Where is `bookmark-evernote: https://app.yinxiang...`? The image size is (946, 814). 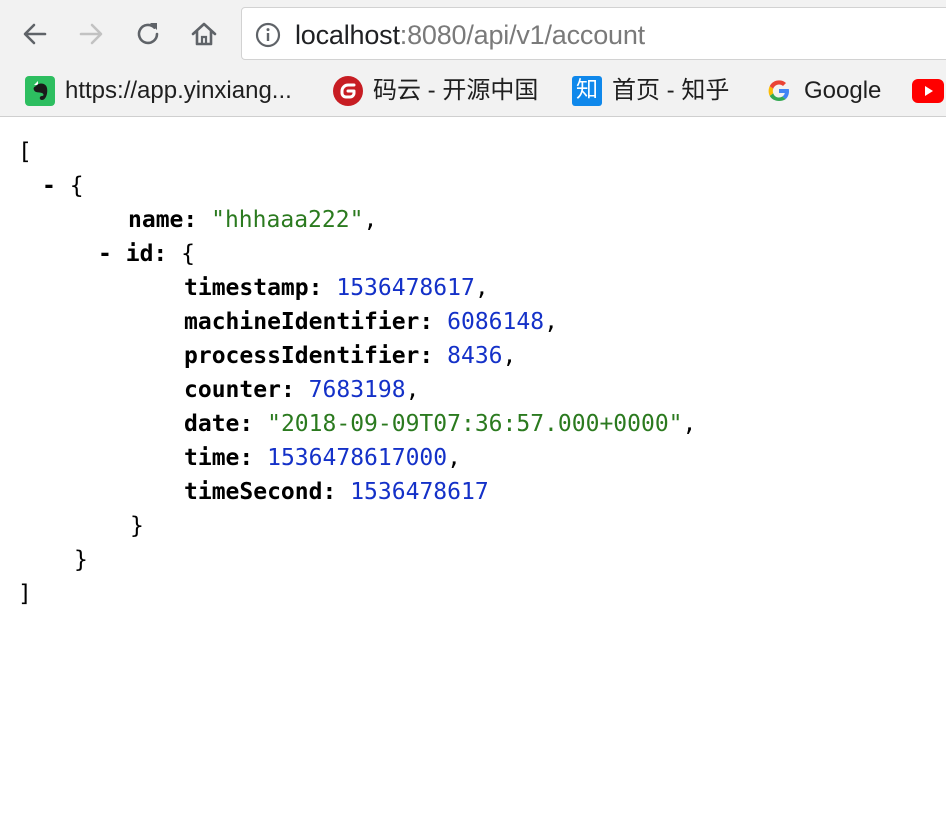 bookmark-evernote: https://app.yinxiang... is located at coordinates (158, 91).